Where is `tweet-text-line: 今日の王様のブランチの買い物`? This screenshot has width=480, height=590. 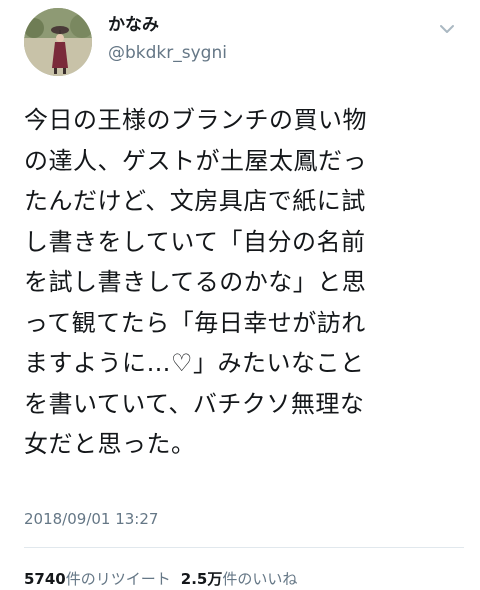 tweet-text-line: 今日の王様のブランチの買い物 is located at coordinates (195, 120).